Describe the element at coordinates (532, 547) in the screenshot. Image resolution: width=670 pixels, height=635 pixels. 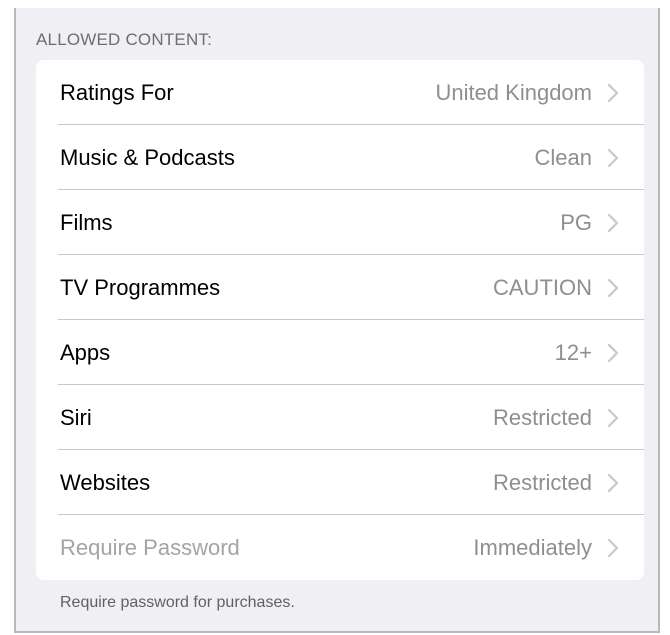
I see `row-value: Immediately` at that location.